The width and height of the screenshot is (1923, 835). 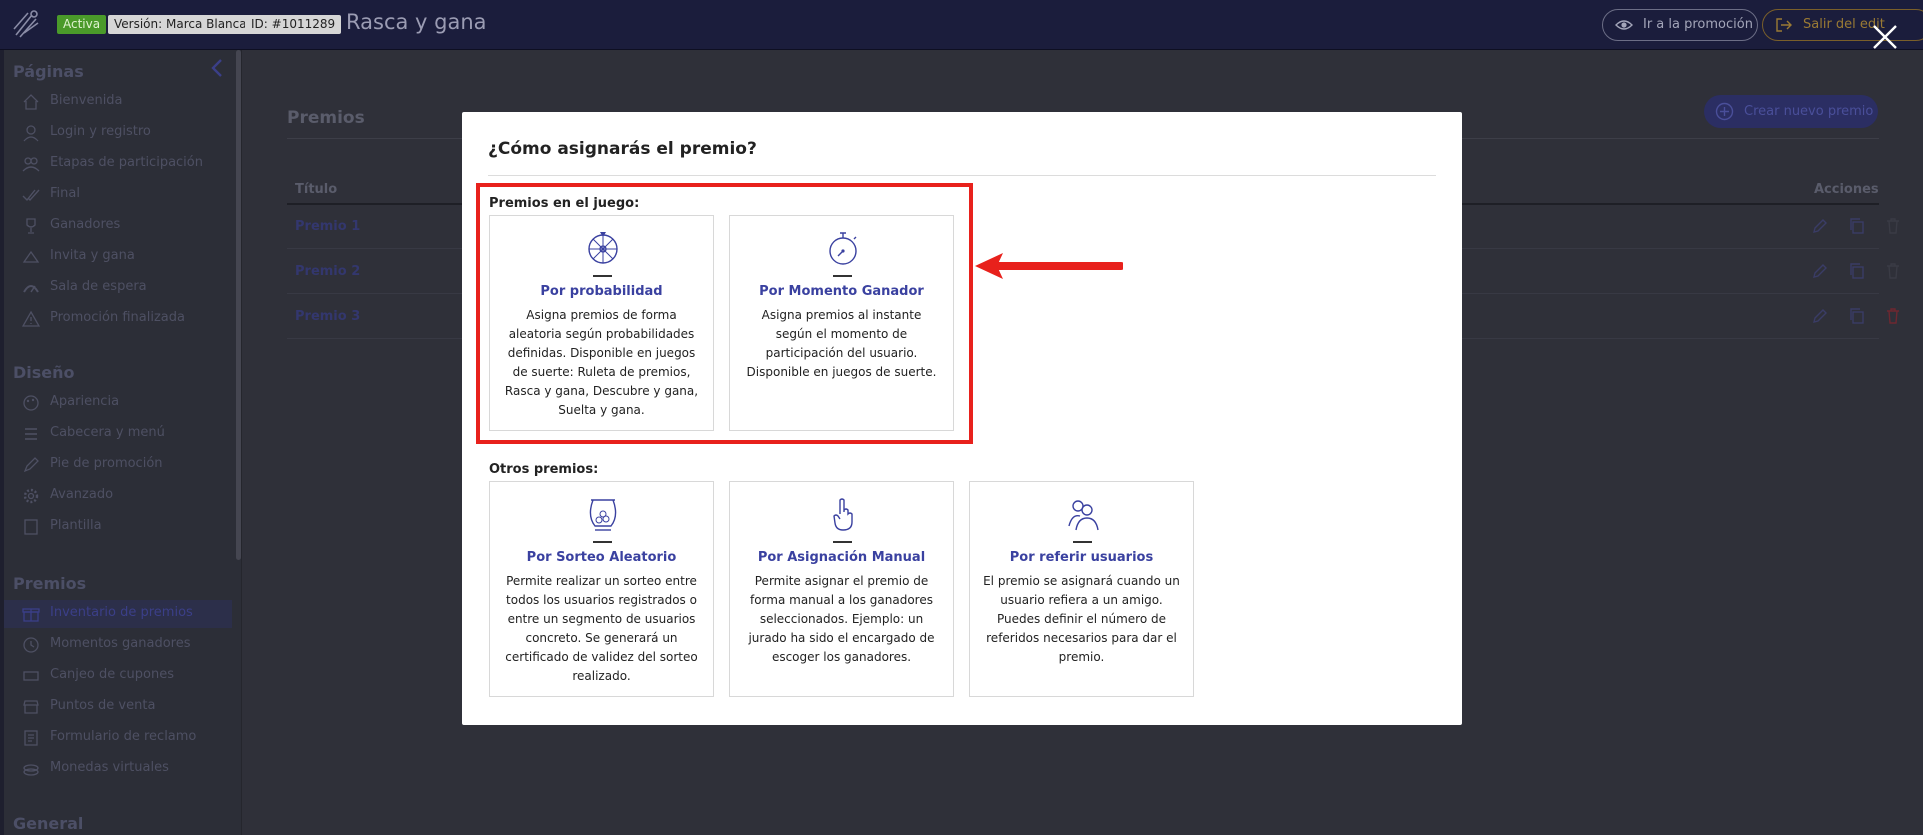 I want to click on goto-promotion-label: Ir a la promoción, so click(x=1698, y=24).